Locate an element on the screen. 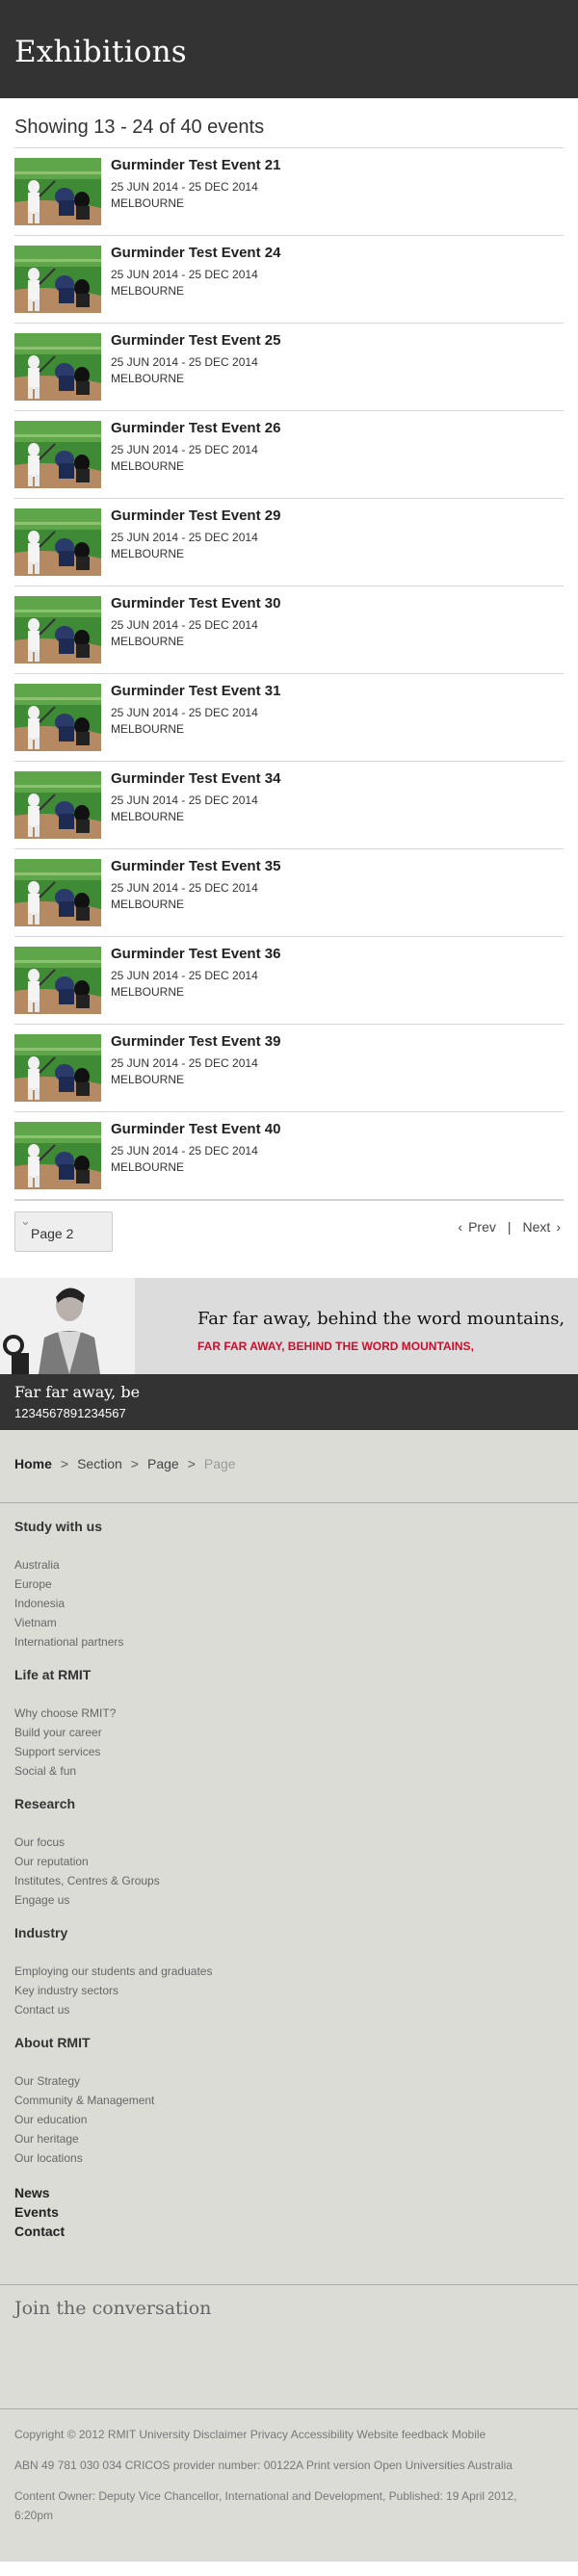 This screenshot has height=2576, width=578. event-title: Gurminder Test Event 36 is located at coordinates (195, 954).